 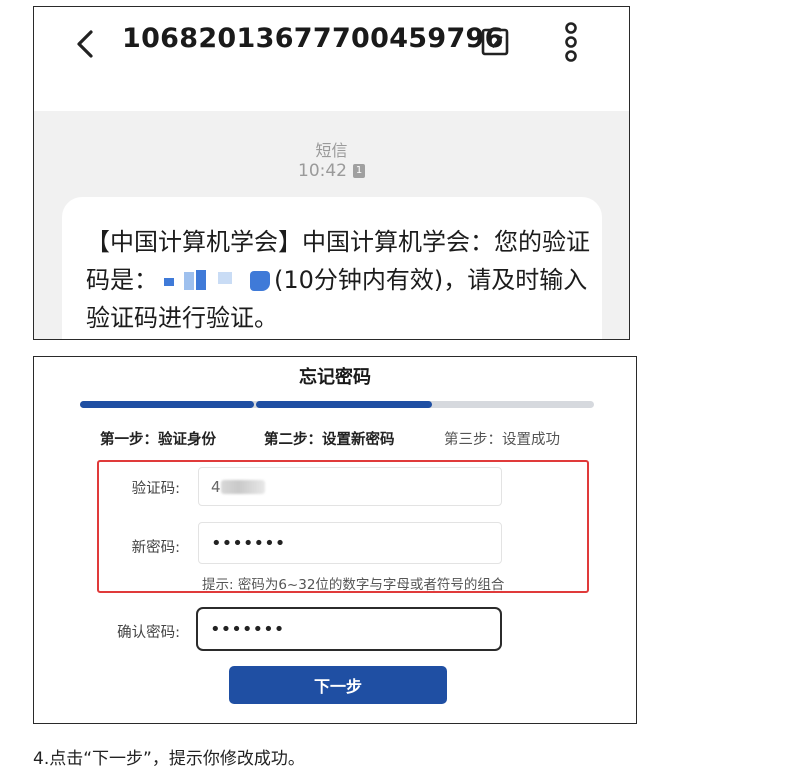 I want to click on new-password-label: 新密码:, so click(x=155, y=548).